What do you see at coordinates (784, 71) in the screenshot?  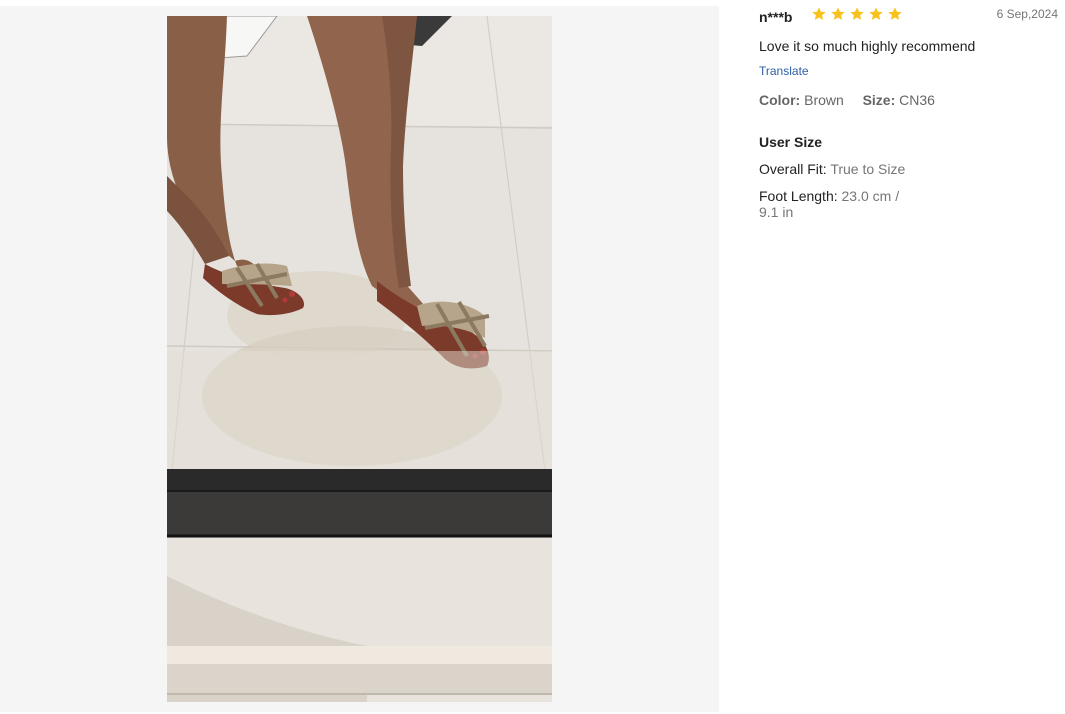 I see `translate-link: Translate` at bounding box center [784, 71].